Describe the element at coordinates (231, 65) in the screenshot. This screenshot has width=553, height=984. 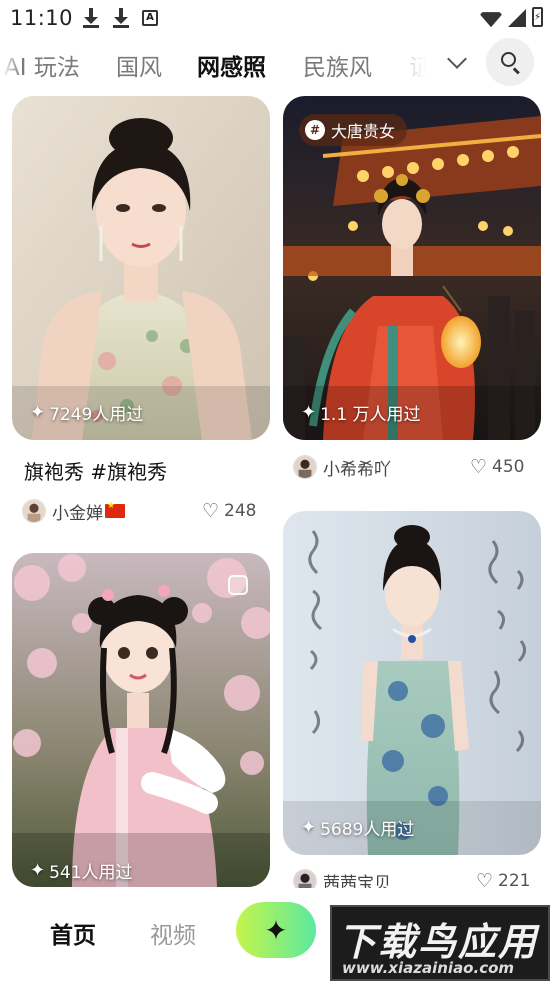
I see `tab-wanggan-photo: 网感照` at that location.